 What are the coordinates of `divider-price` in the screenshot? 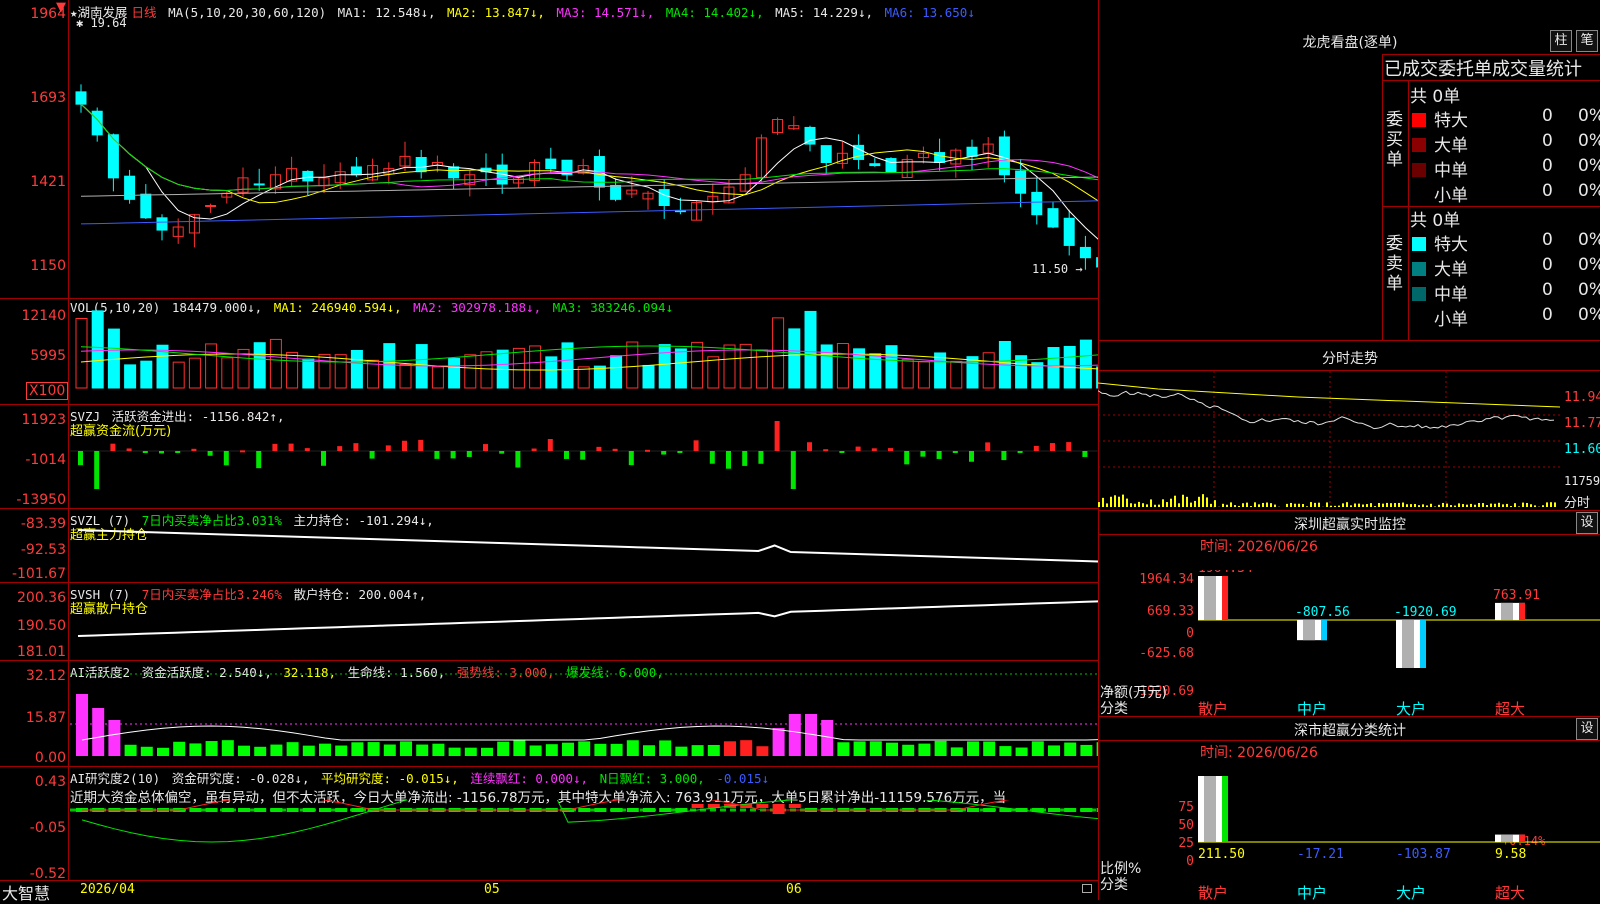 It's located at (549, 298).